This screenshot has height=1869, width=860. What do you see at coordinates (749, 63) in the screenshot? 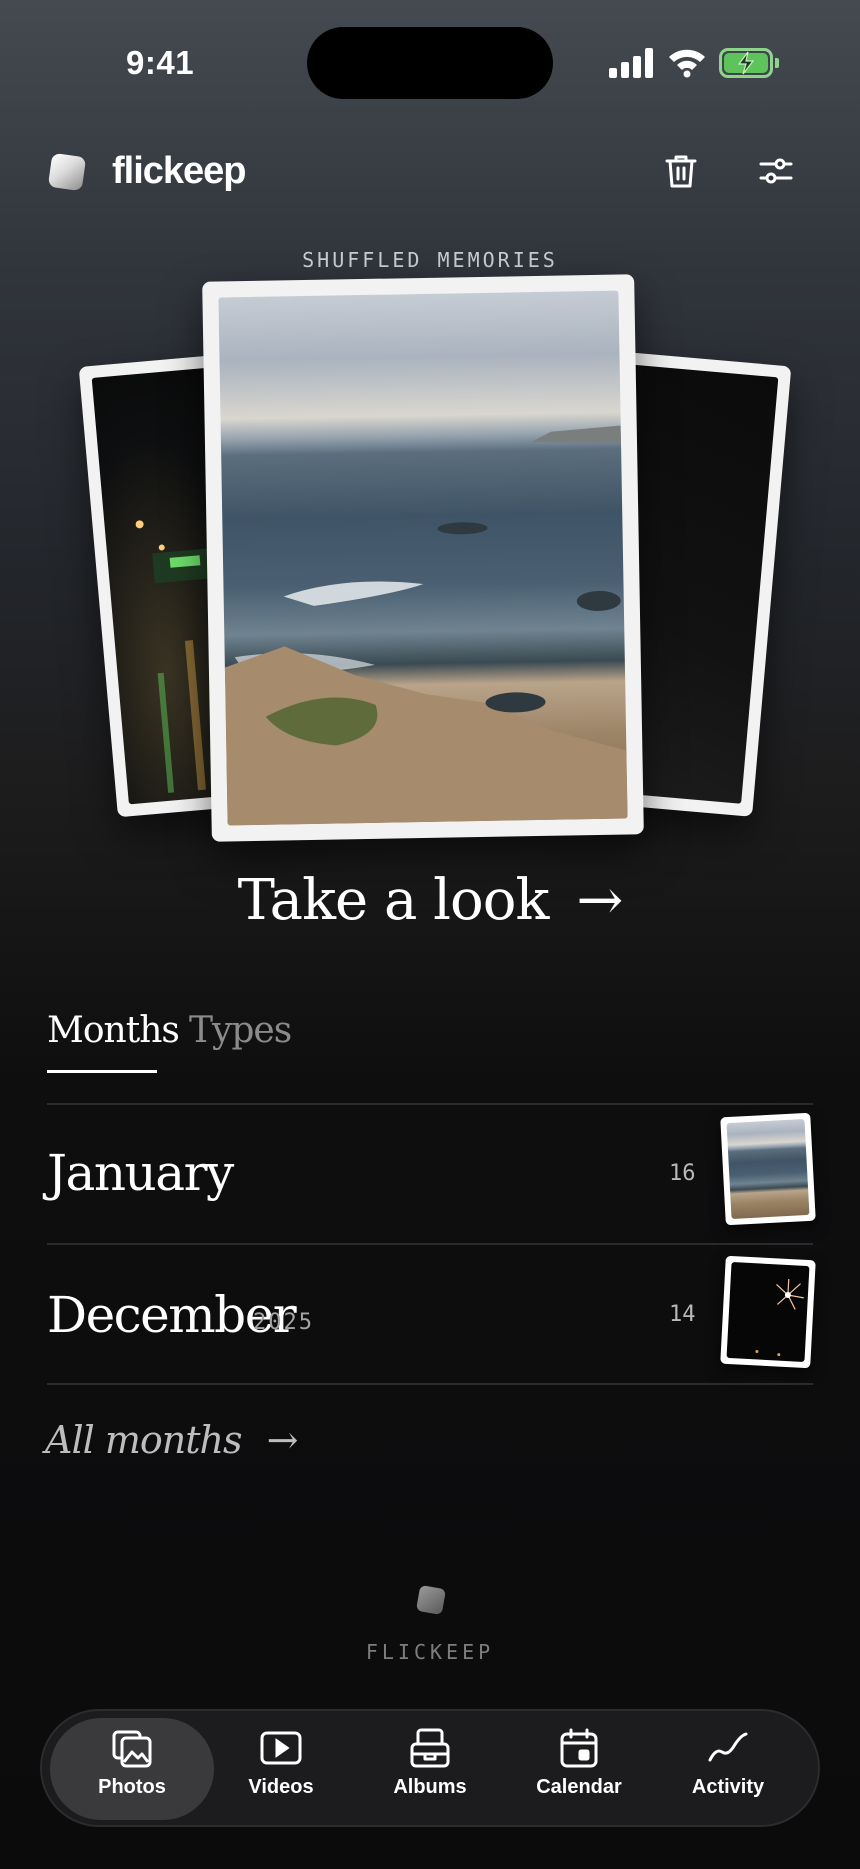
I see `battery-icon` at bounding box center [749, 63].